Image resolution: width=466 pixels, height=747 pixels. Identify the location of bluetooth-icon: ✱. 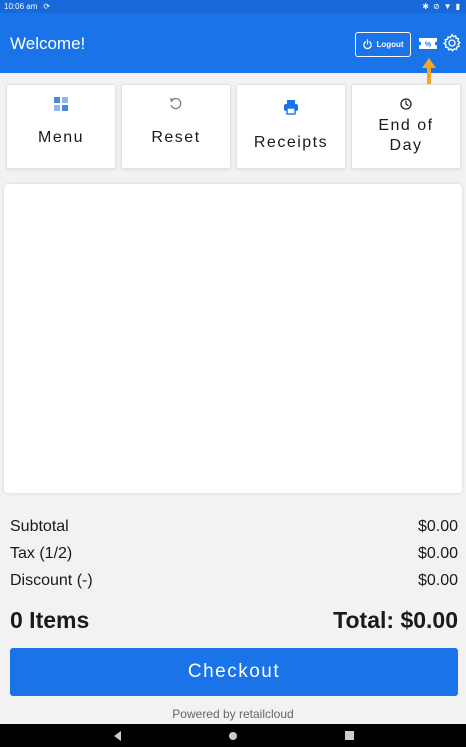
(425, 6).